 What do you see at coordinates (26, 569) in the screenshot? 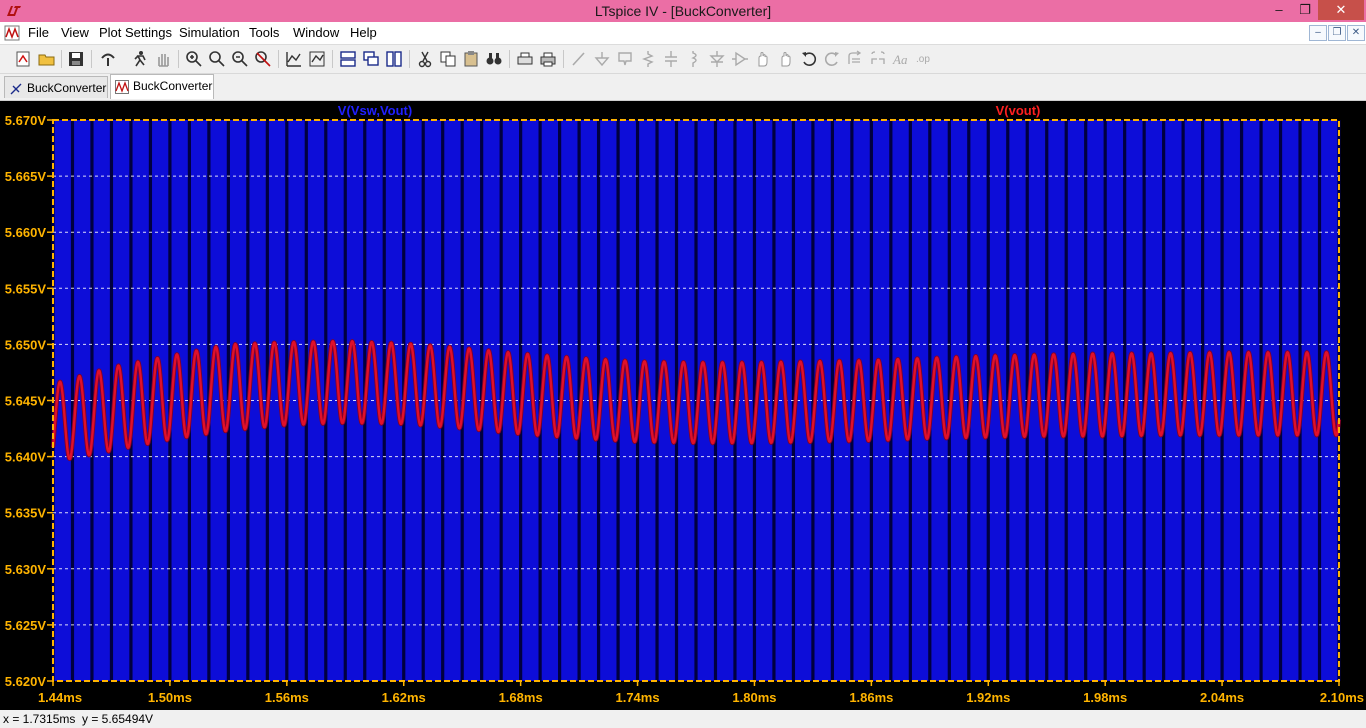
I see `y-tick-label: 5.630V` at bounding box center [26, 569].